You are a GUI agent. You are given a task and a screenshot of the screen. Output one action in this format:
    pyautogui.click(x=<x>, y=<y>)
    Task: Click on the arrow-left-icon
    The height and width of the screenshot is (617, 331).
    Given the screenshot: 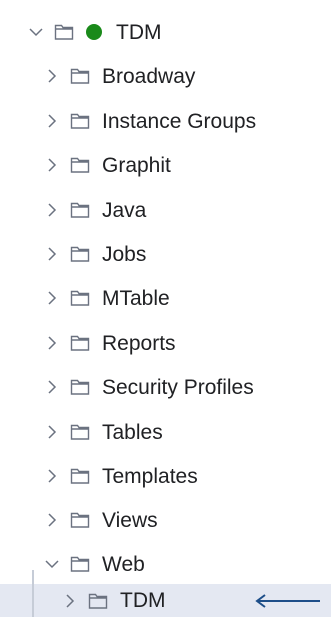 What is the action you would take?
    pyautogui.click(x=287, y=601)
    